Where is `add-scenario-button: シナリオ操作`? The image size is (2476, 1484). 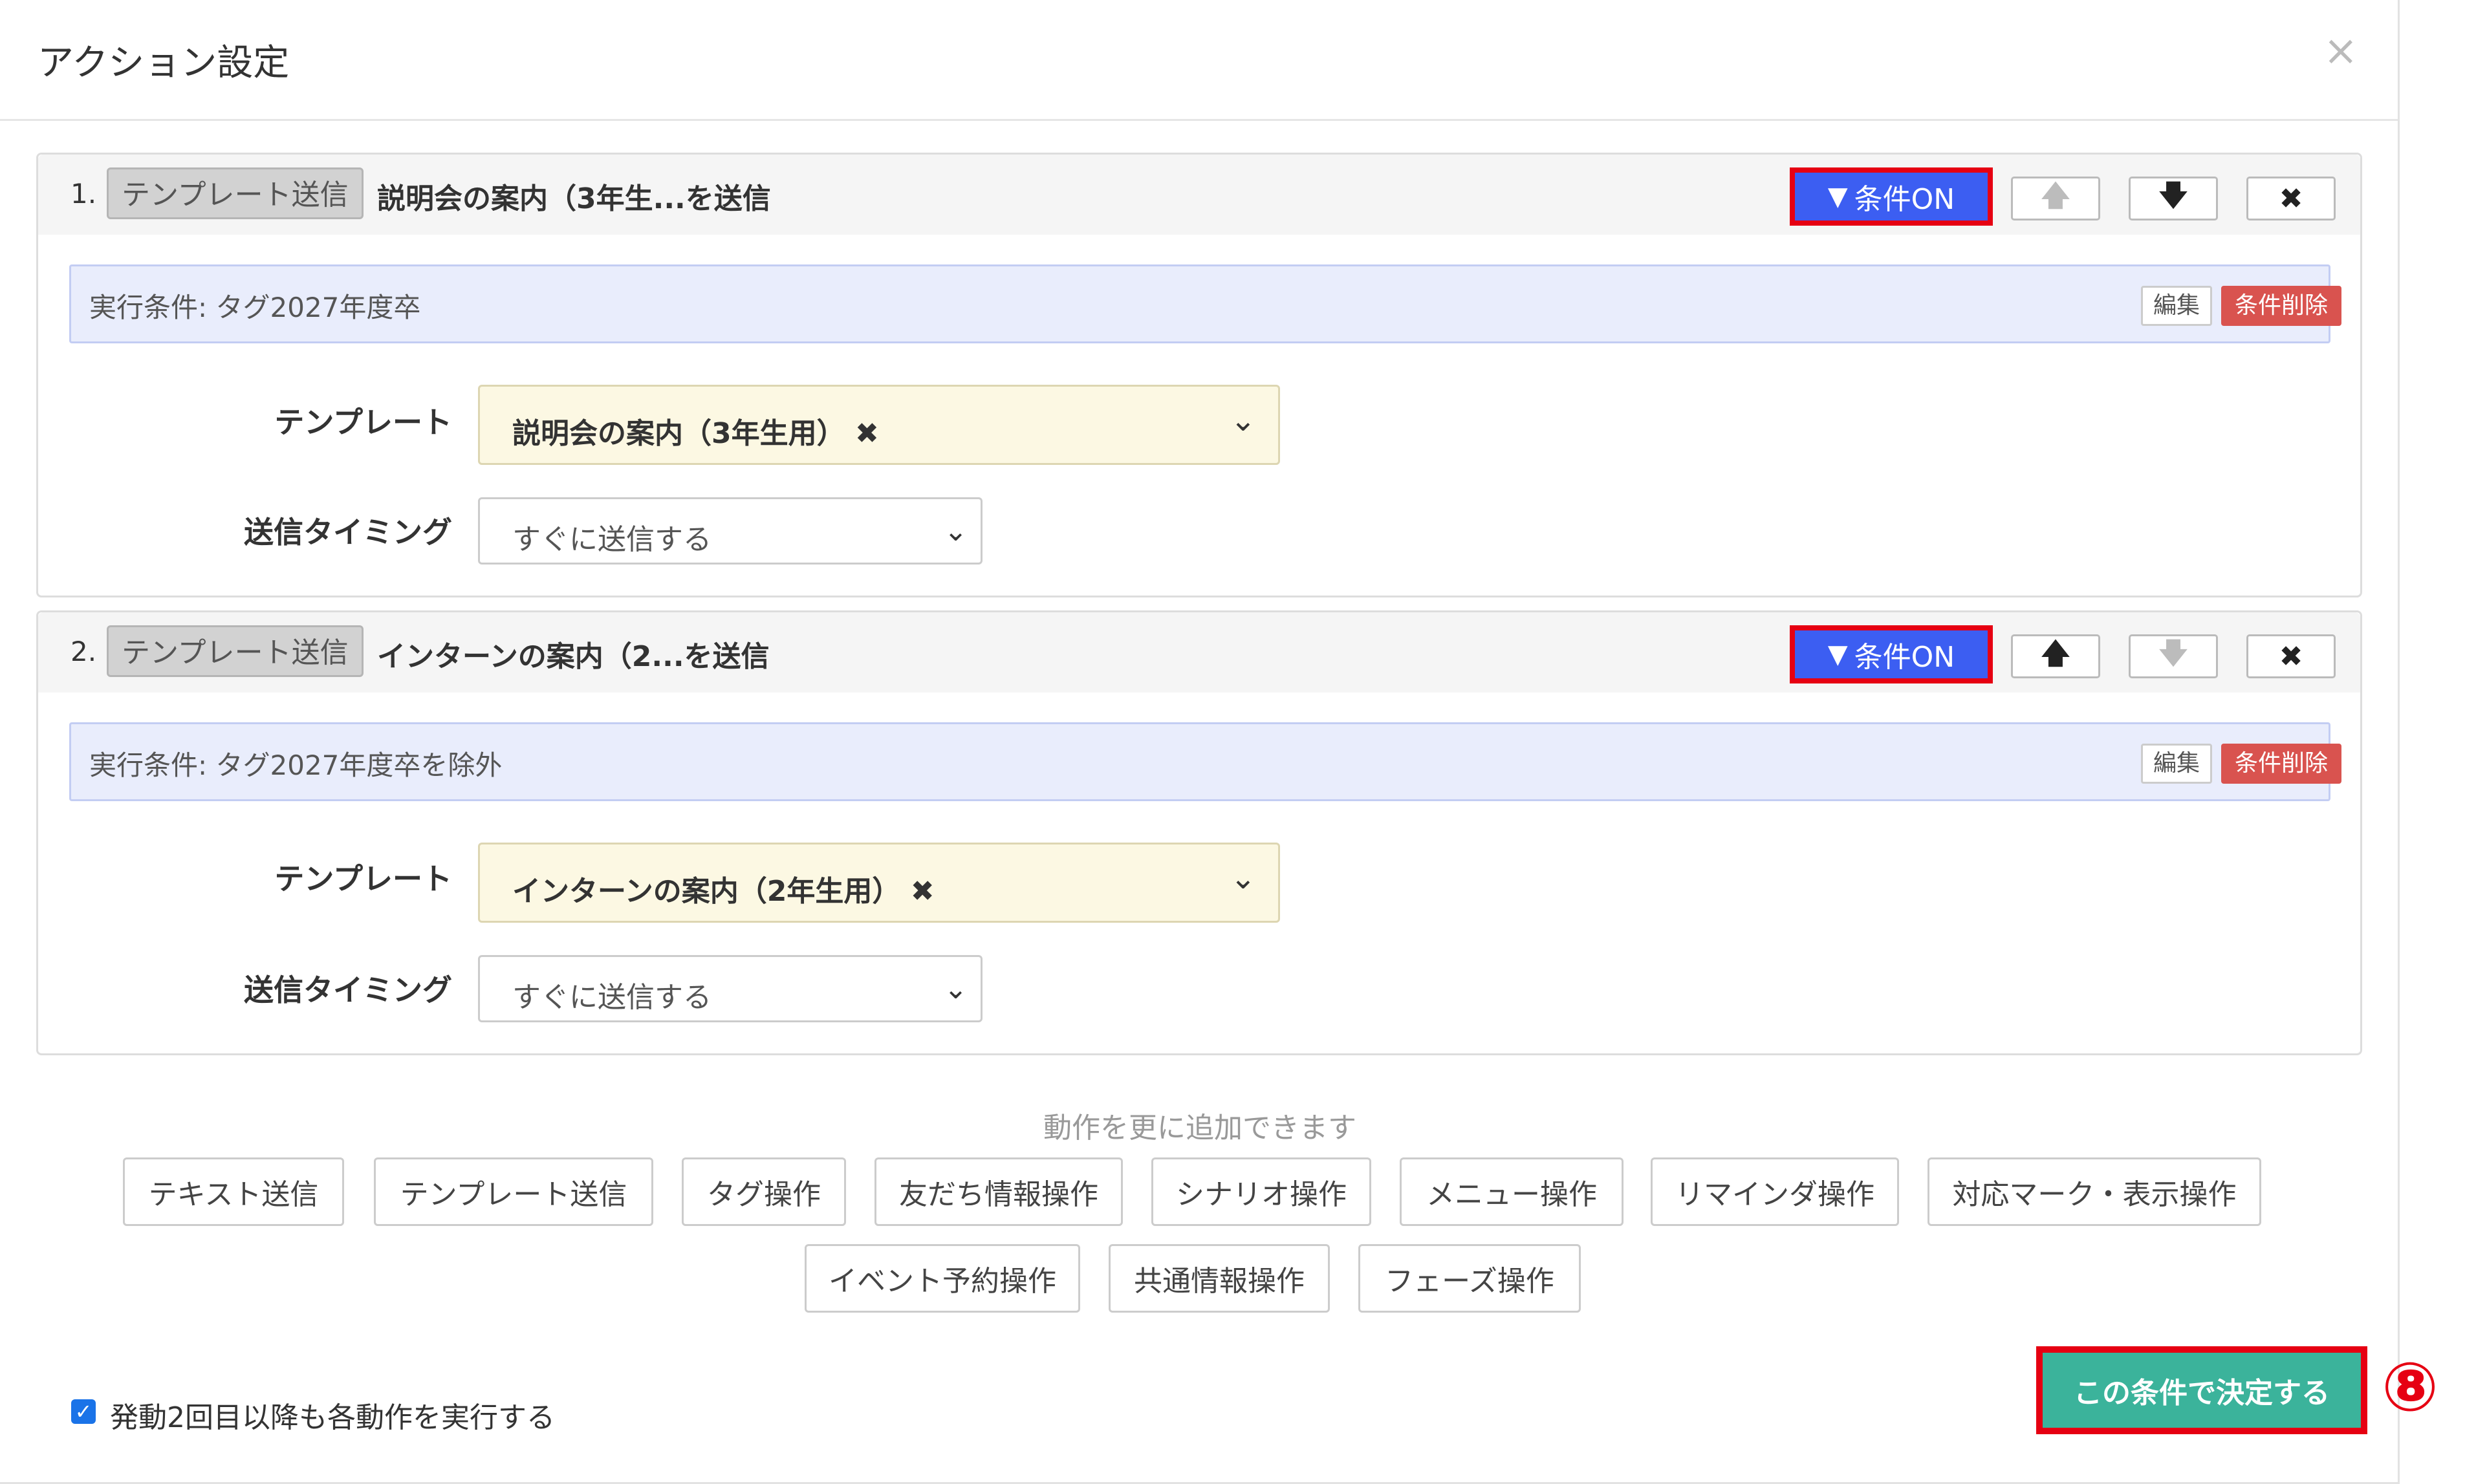
add-scenario-button: シナリオ操作 is located at coordinates (1261, 1191).